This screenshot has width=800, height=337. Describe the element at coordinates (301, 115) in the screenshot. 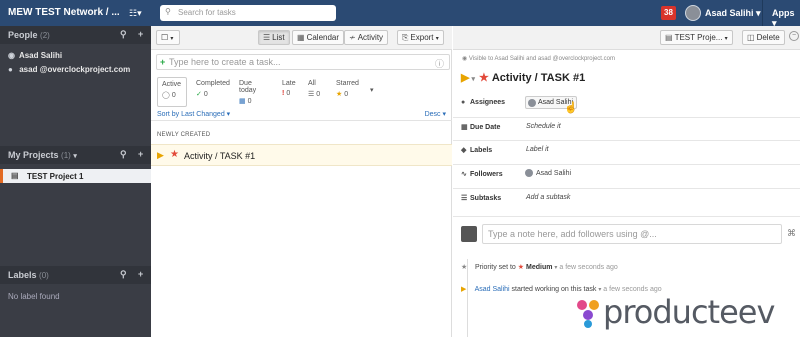

I see `sort-bar: Sort by Last Changed ▾ Desc ▾` at that location.